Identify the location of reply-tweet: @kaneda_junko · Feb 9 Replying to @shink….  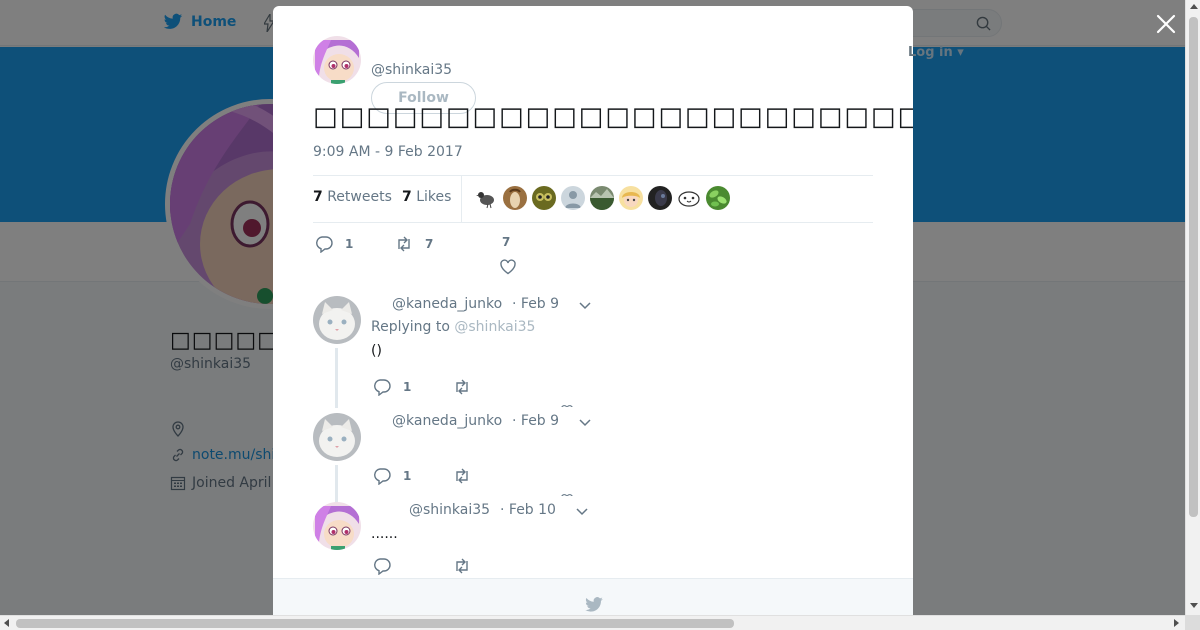
(593, 352).